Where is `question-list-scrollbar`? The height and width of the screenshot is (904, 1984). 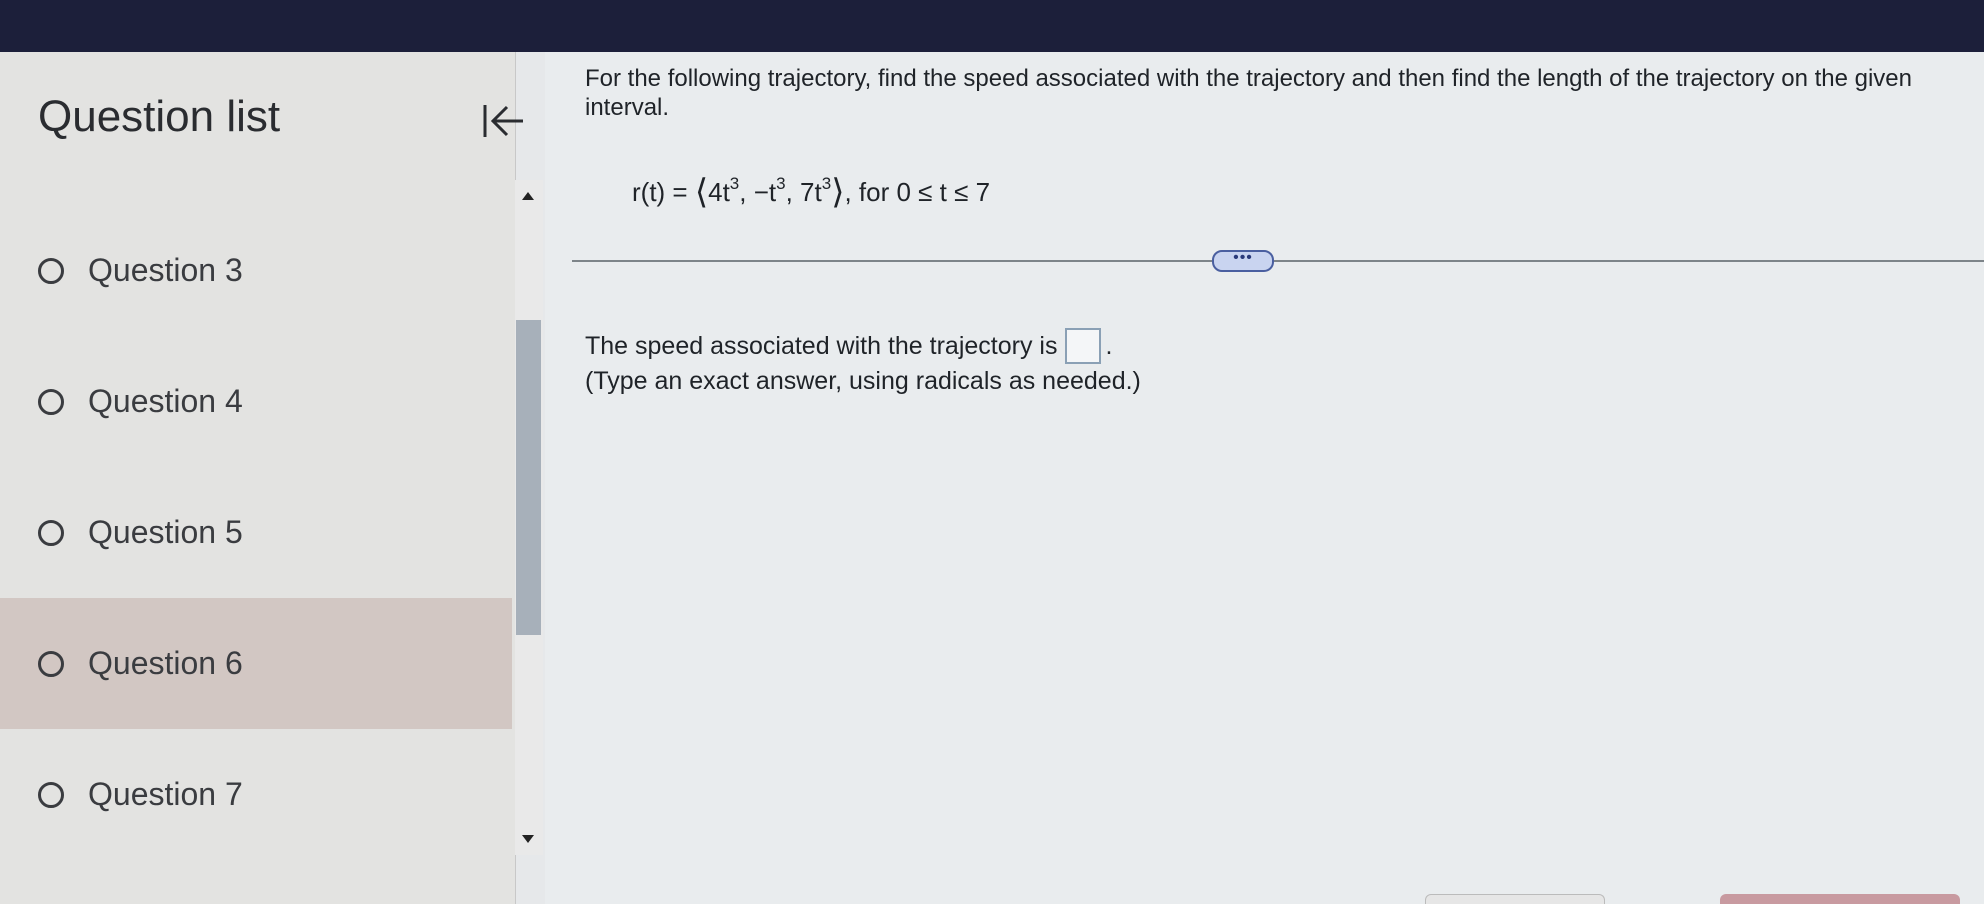 question-list-scrollbar is located at coordinates (529, 517).